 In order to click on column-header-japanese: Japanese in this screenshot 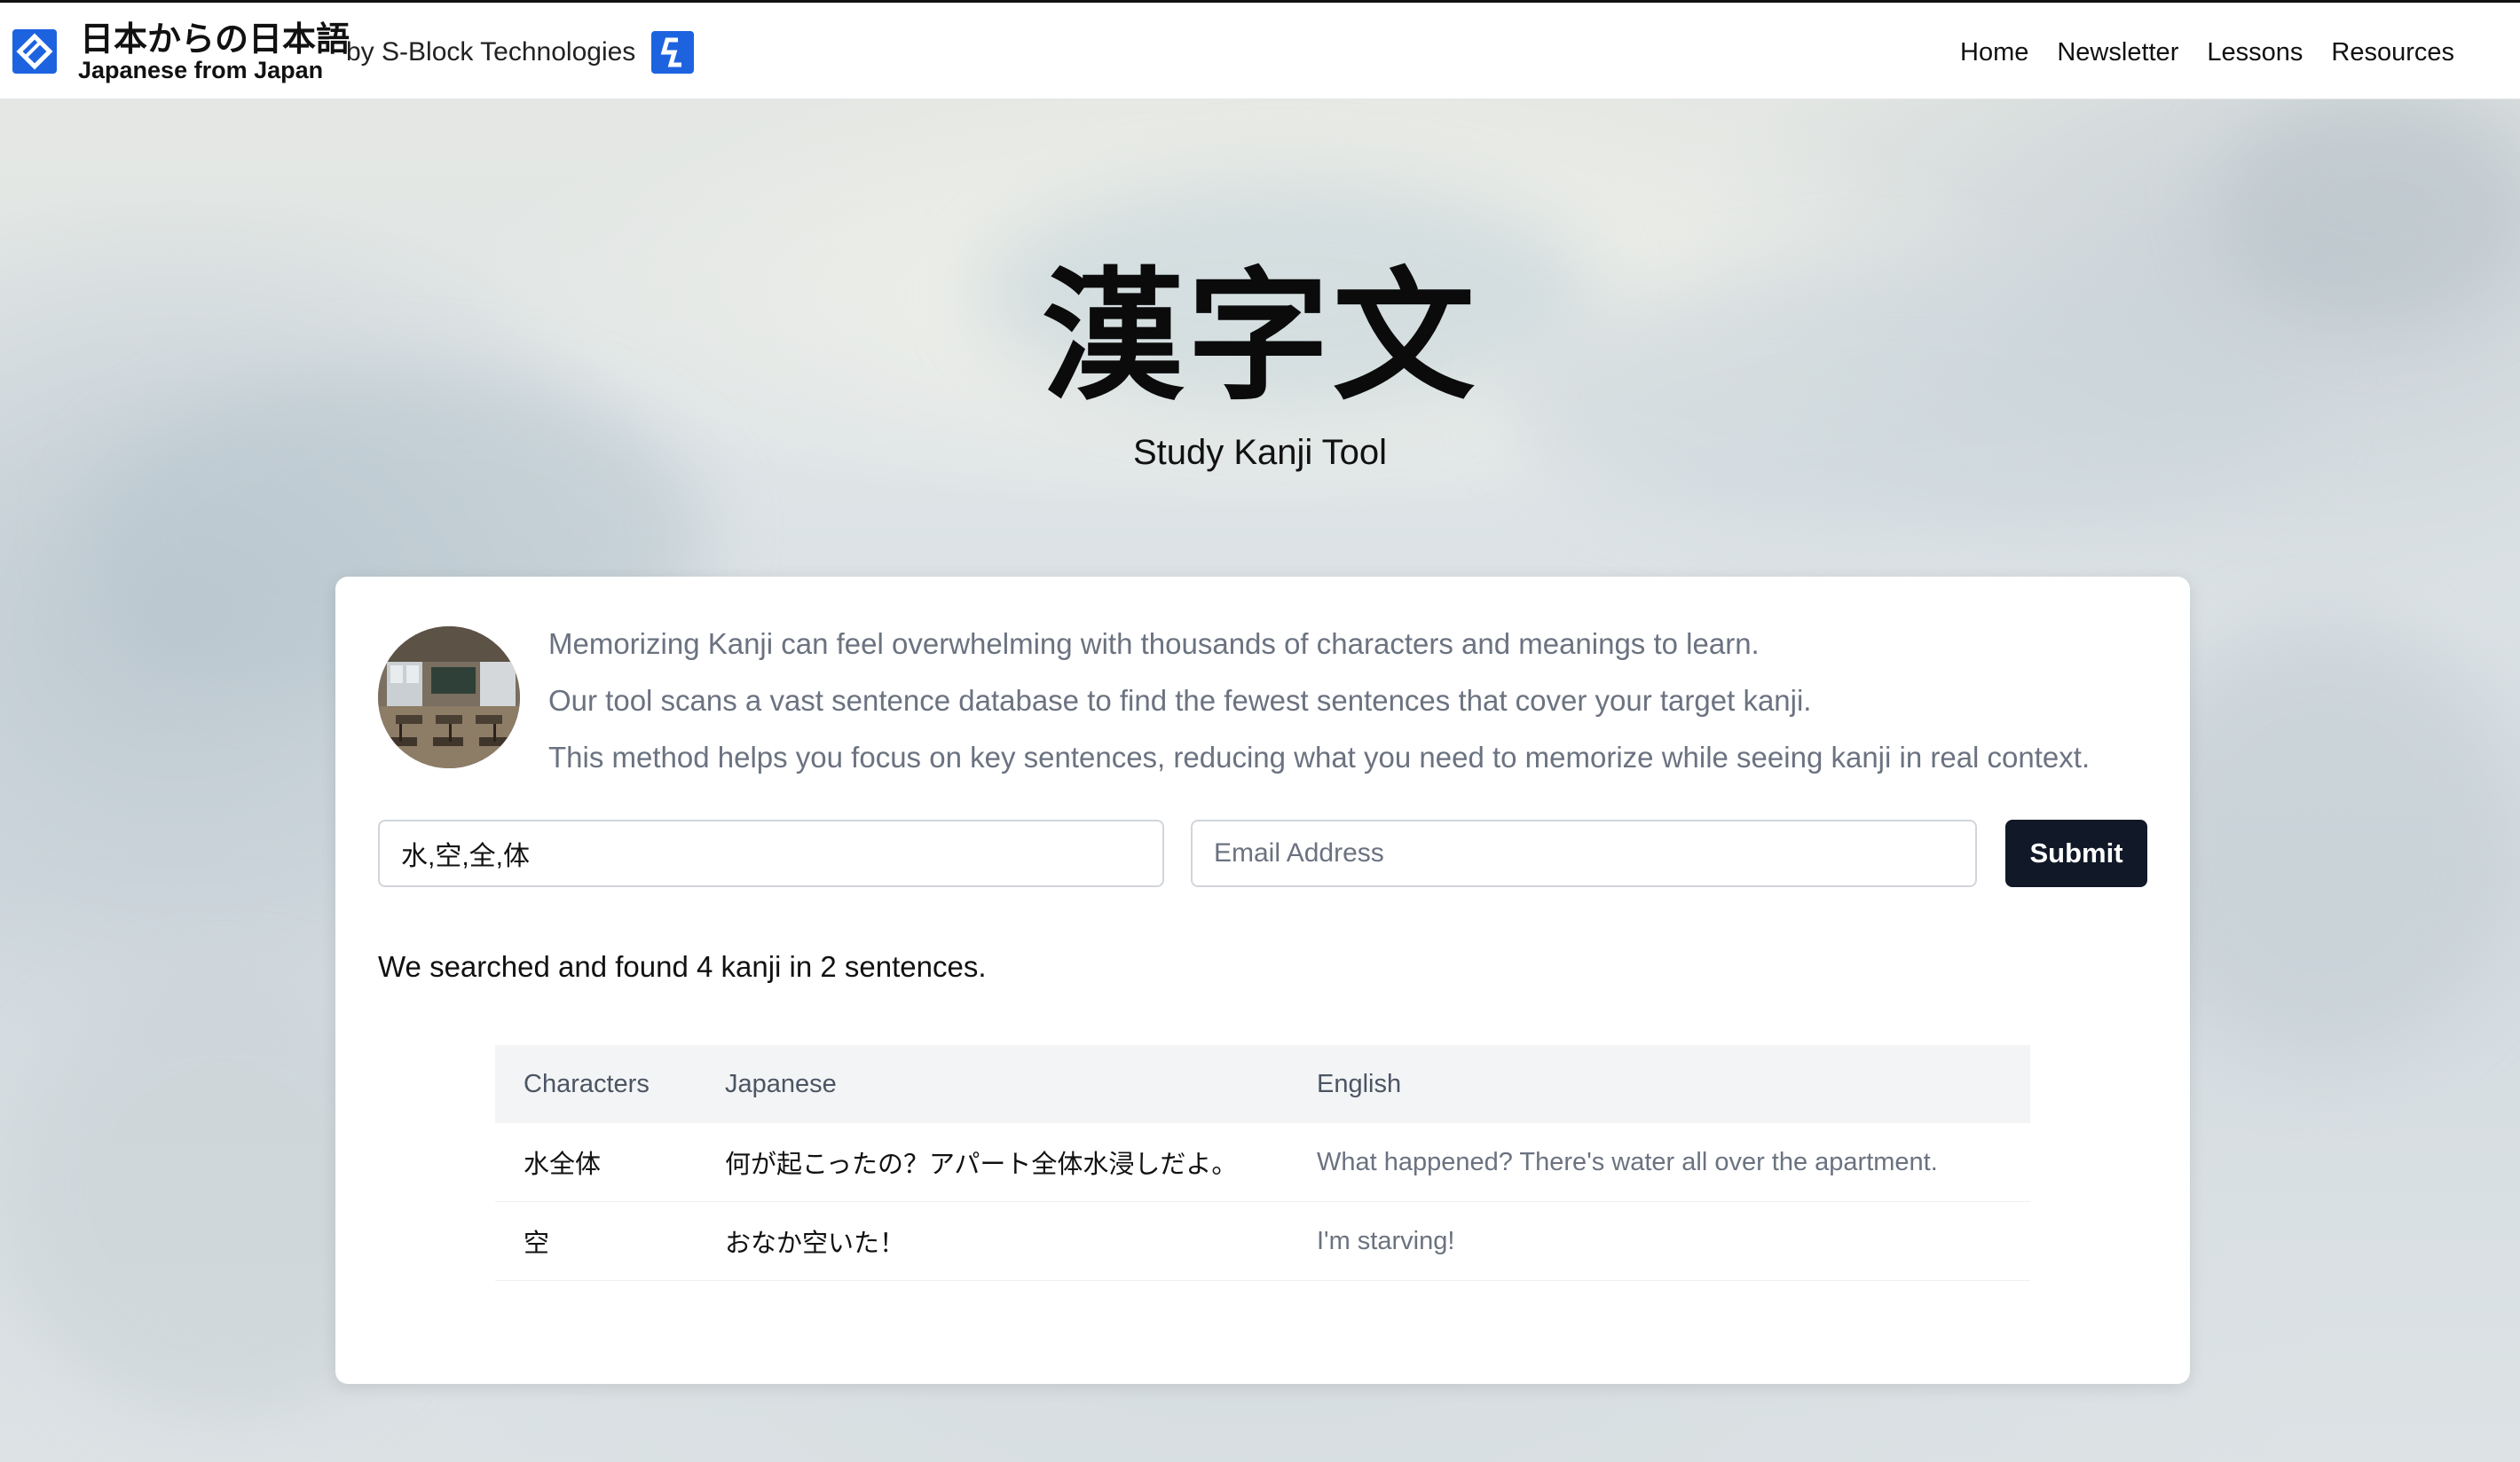, I will do `click(781, 1083)`.